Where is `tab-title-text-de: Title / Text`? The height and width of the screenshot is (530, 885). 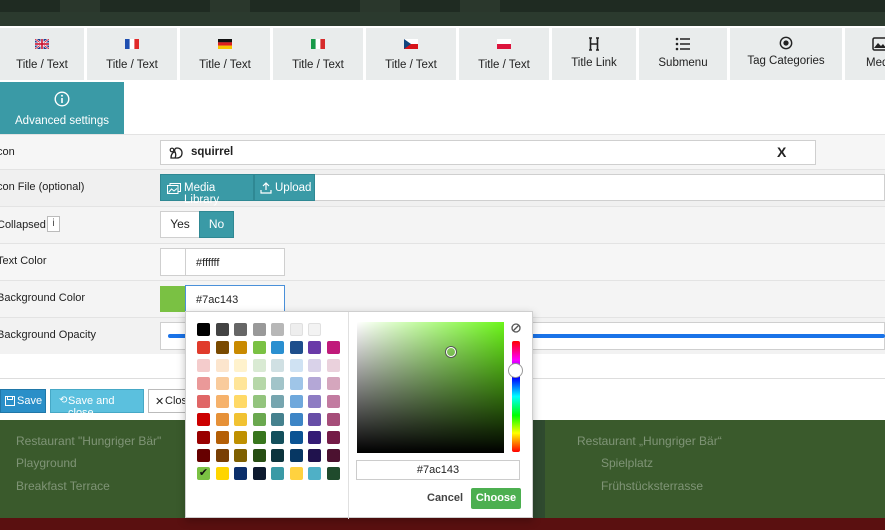
tab-title-text-de: Title / Text is located at coordinates (225, 54).